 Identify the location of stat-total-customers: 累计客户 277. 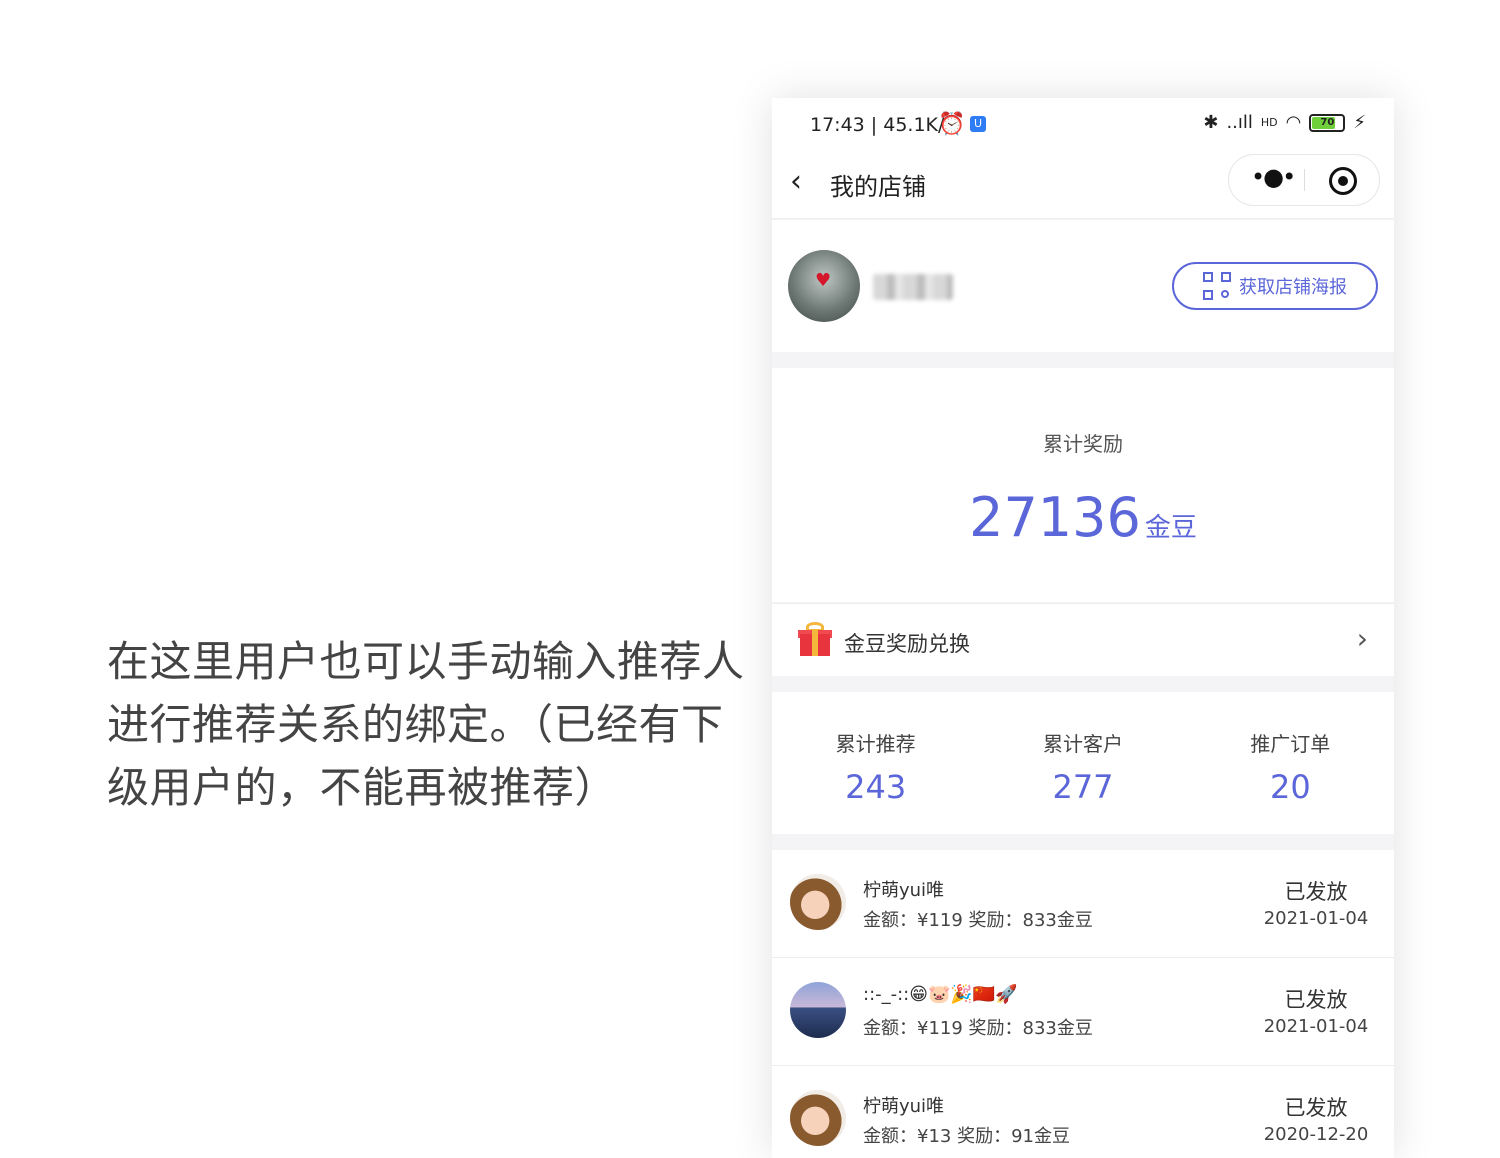
(1082, 763).